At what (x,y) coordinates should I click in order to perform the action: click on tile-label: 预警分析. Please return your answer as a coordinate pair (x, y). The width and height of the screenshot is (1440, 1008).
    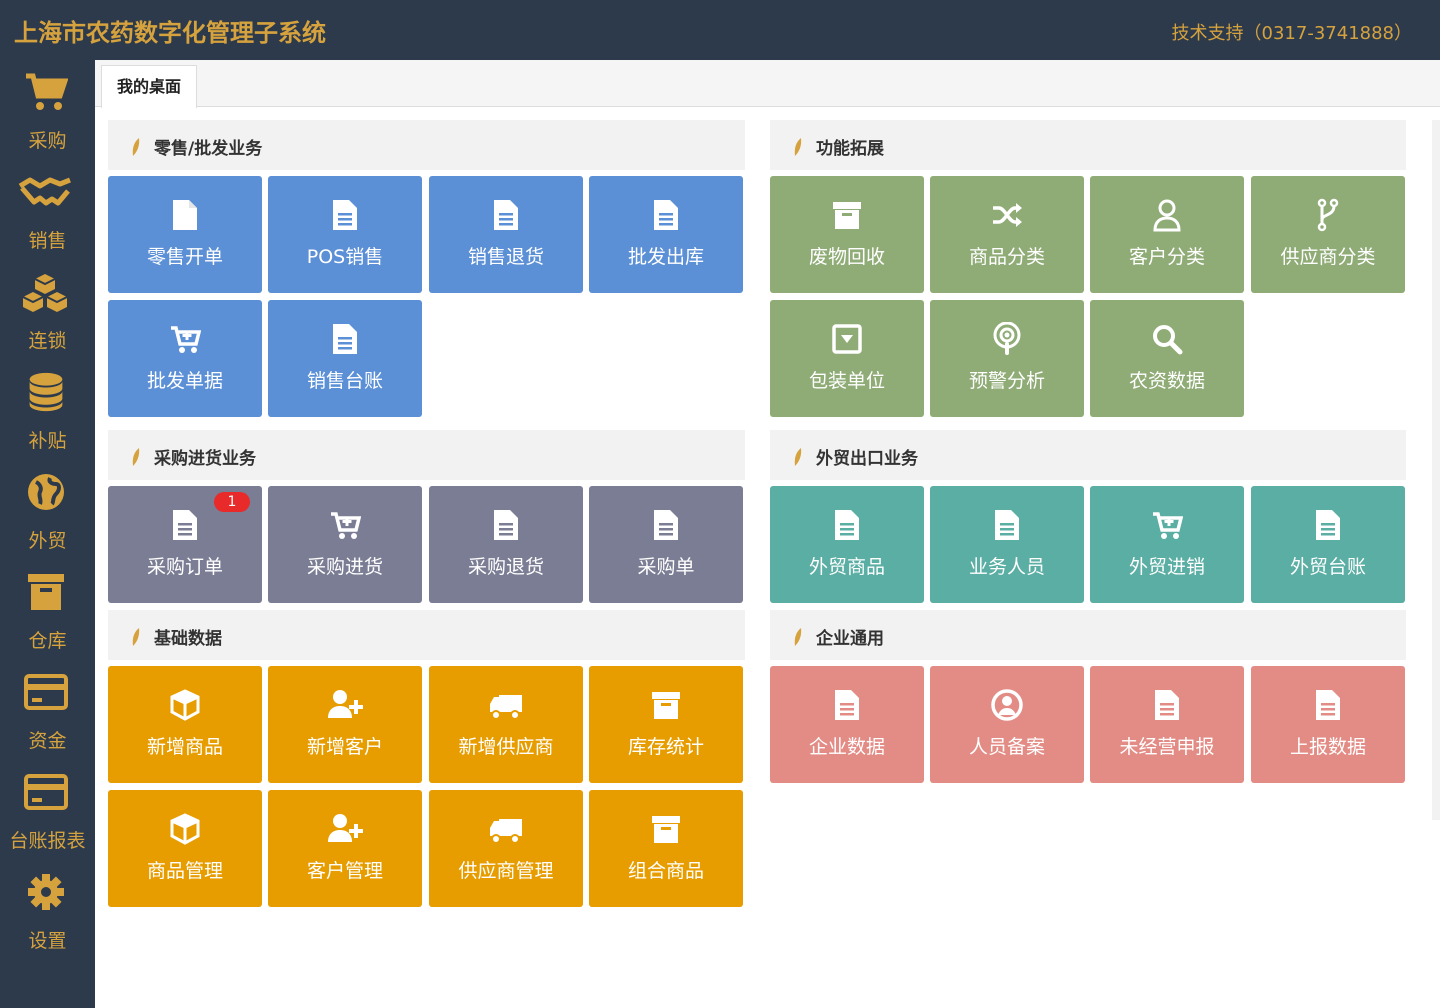
    Looking at the image, I should click on (1006, 381).